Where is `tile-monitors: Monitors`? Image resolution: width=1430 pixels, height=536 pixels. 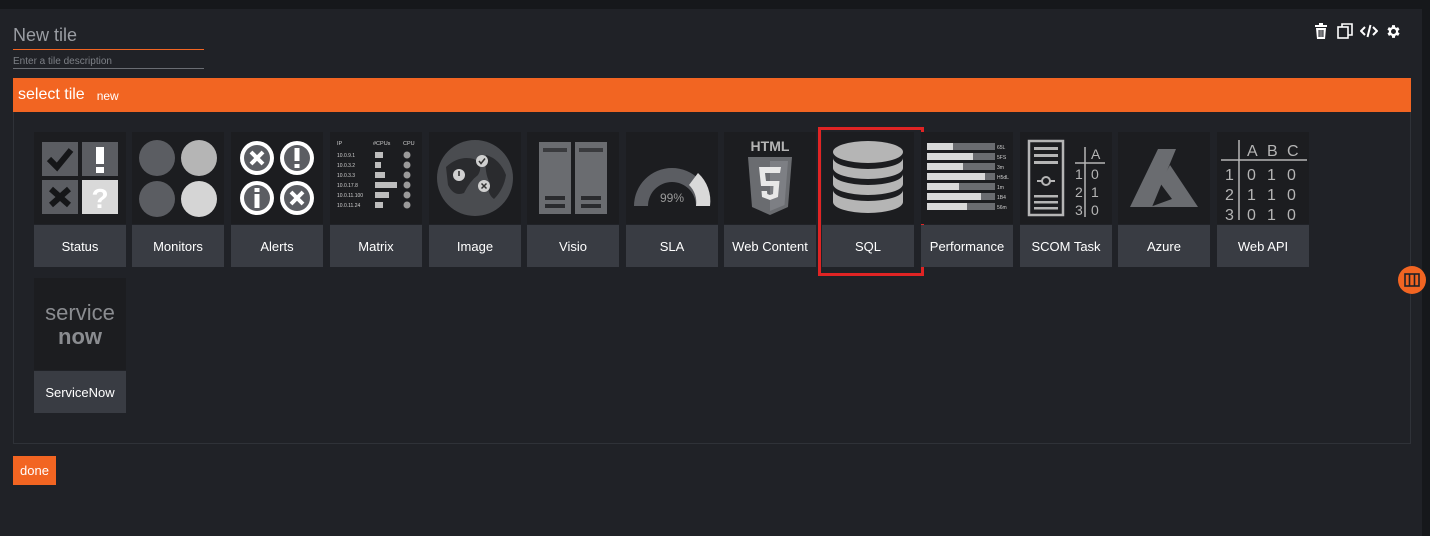
tile-monitors: Monitors is located at coordinates (178, 200).